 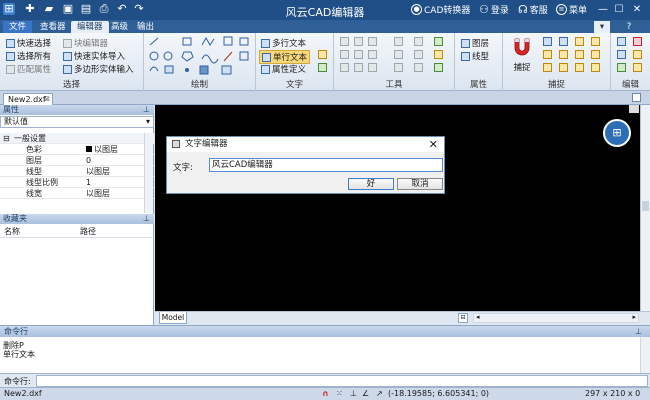 What do you see at coordinates (494, 9) in the screenshot?
I see `login-button: ⚇ 登录` at bounding box center [494, 9].